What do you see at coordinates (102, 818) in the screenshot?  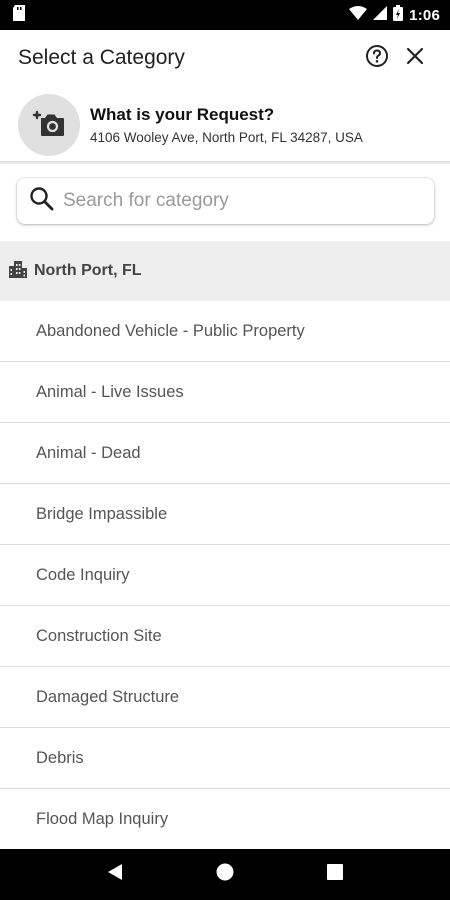 I see `category-label: Flood Map Inquiry` at bounding box center [102, 818].